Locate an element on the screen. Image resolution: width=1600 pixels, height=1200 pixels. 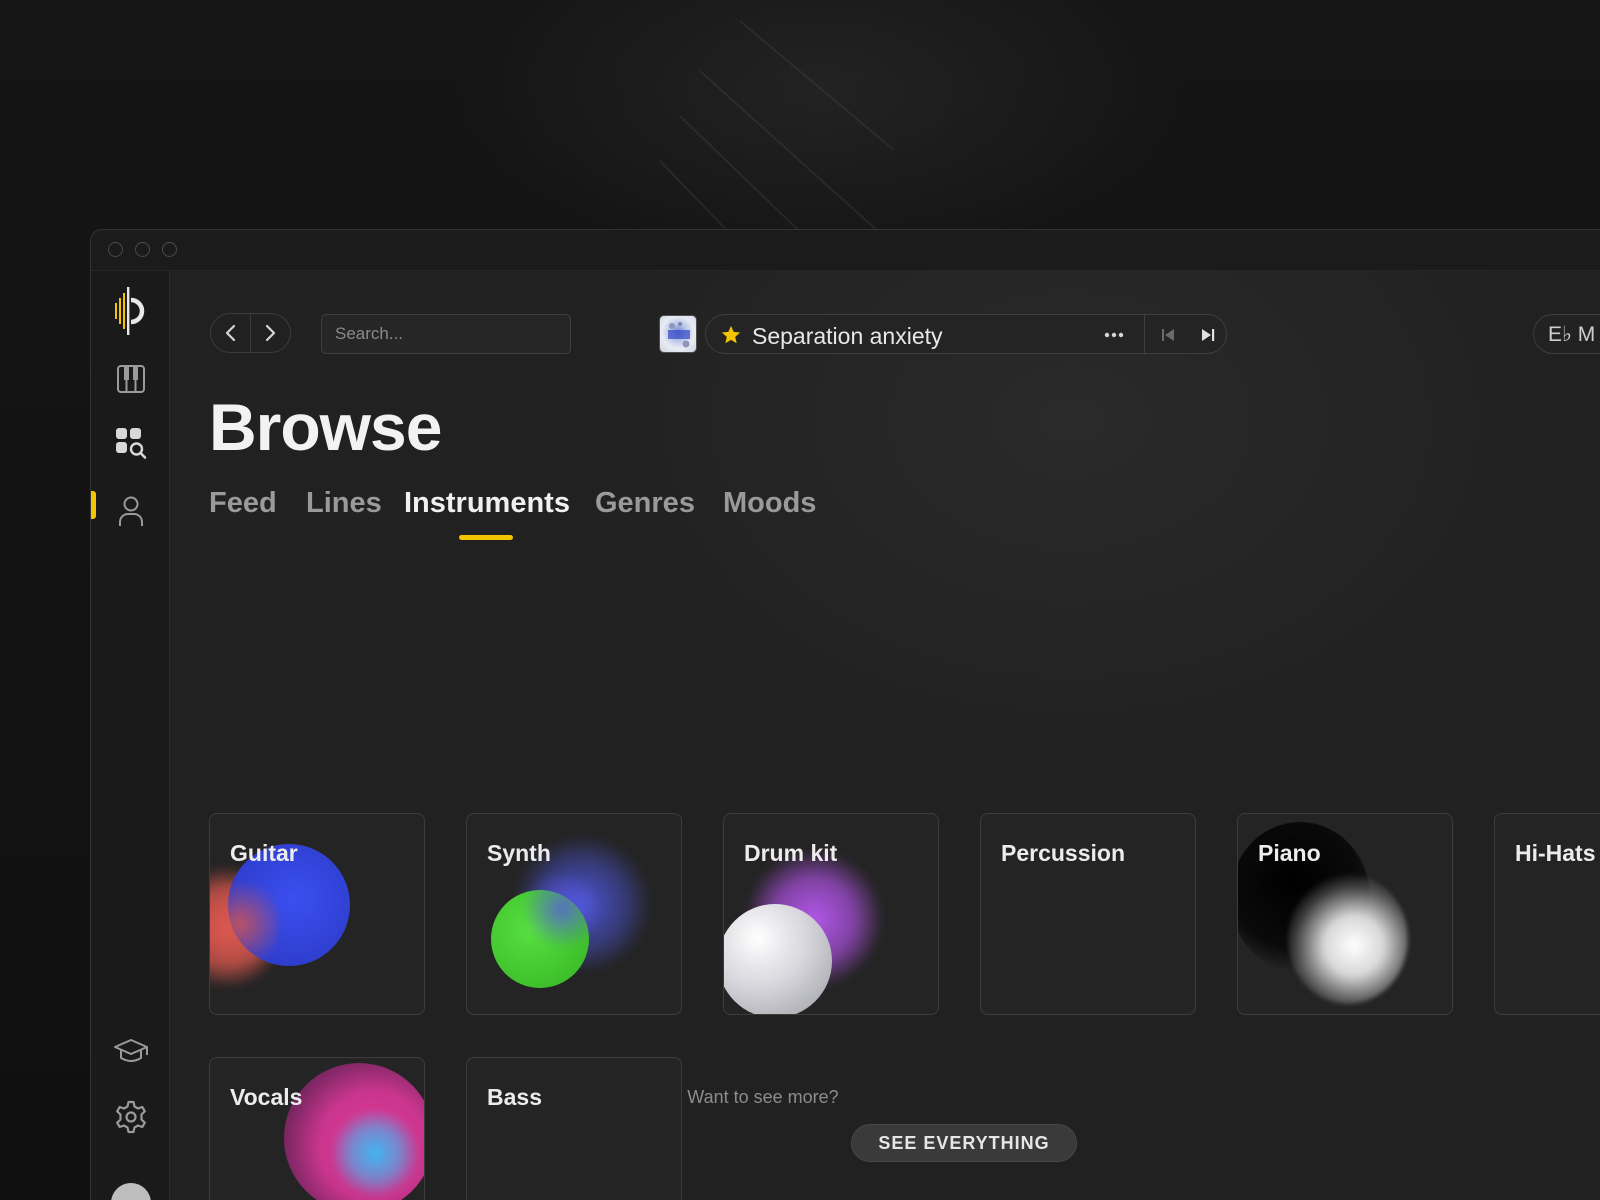
maximize-window-button is located at coordinates (169, 249).